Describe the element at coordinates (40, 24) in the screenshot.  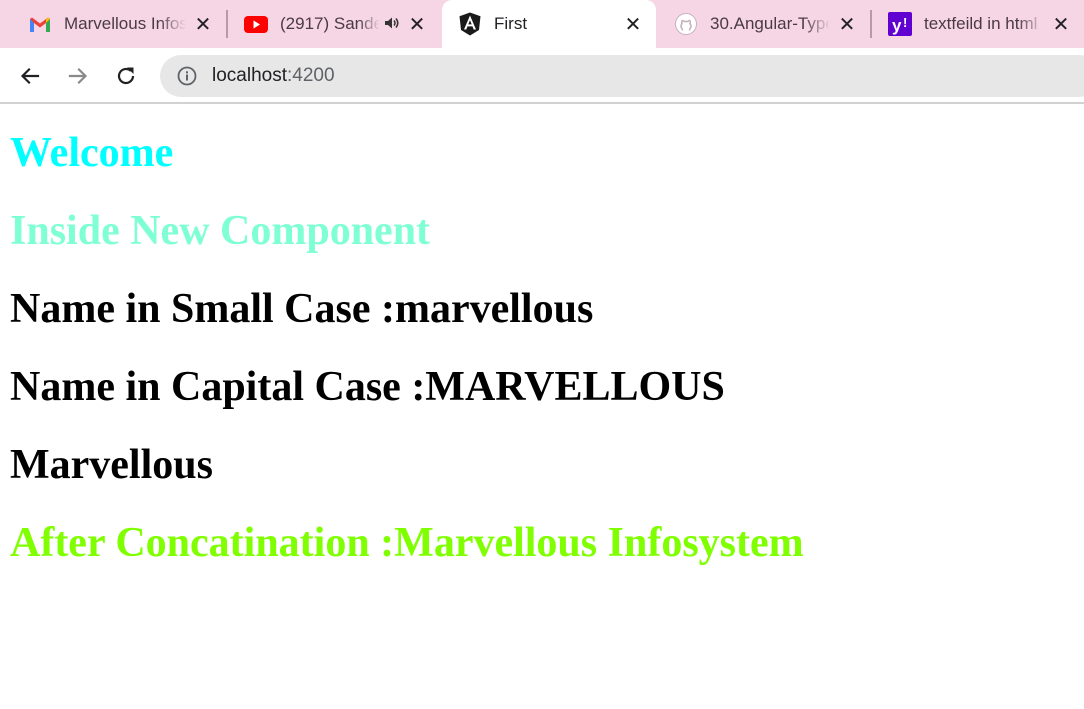
I see `gmail-icon` at that location.